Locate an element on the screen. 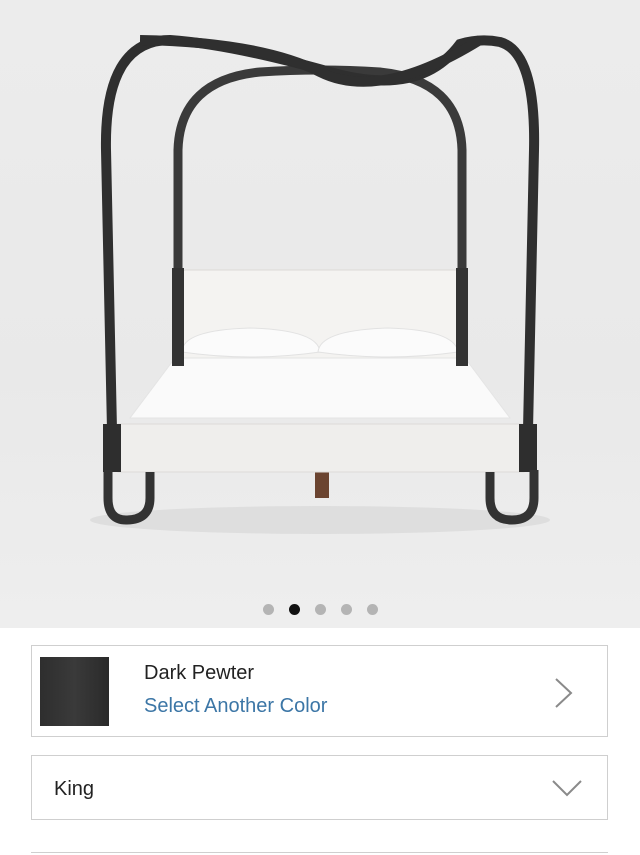  chevron-down-icon is located at coordinates (567, 788).